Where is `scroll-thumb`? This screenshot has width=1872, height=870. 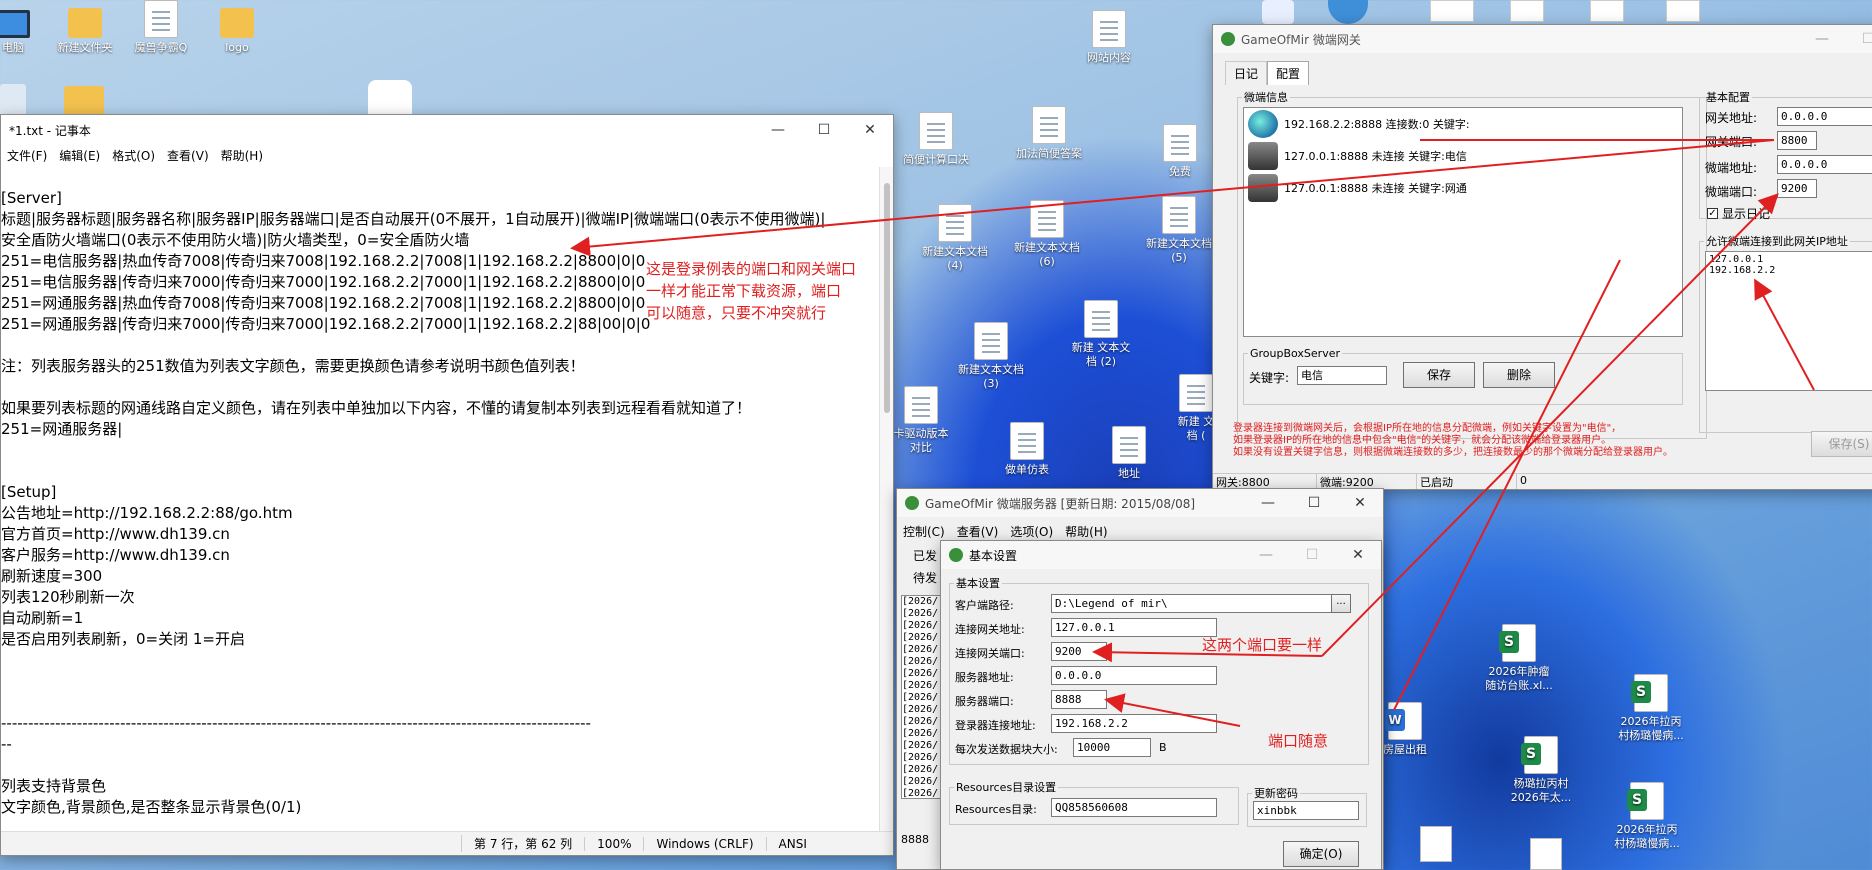
scroll-thumb is located at coordinates (887, 298).